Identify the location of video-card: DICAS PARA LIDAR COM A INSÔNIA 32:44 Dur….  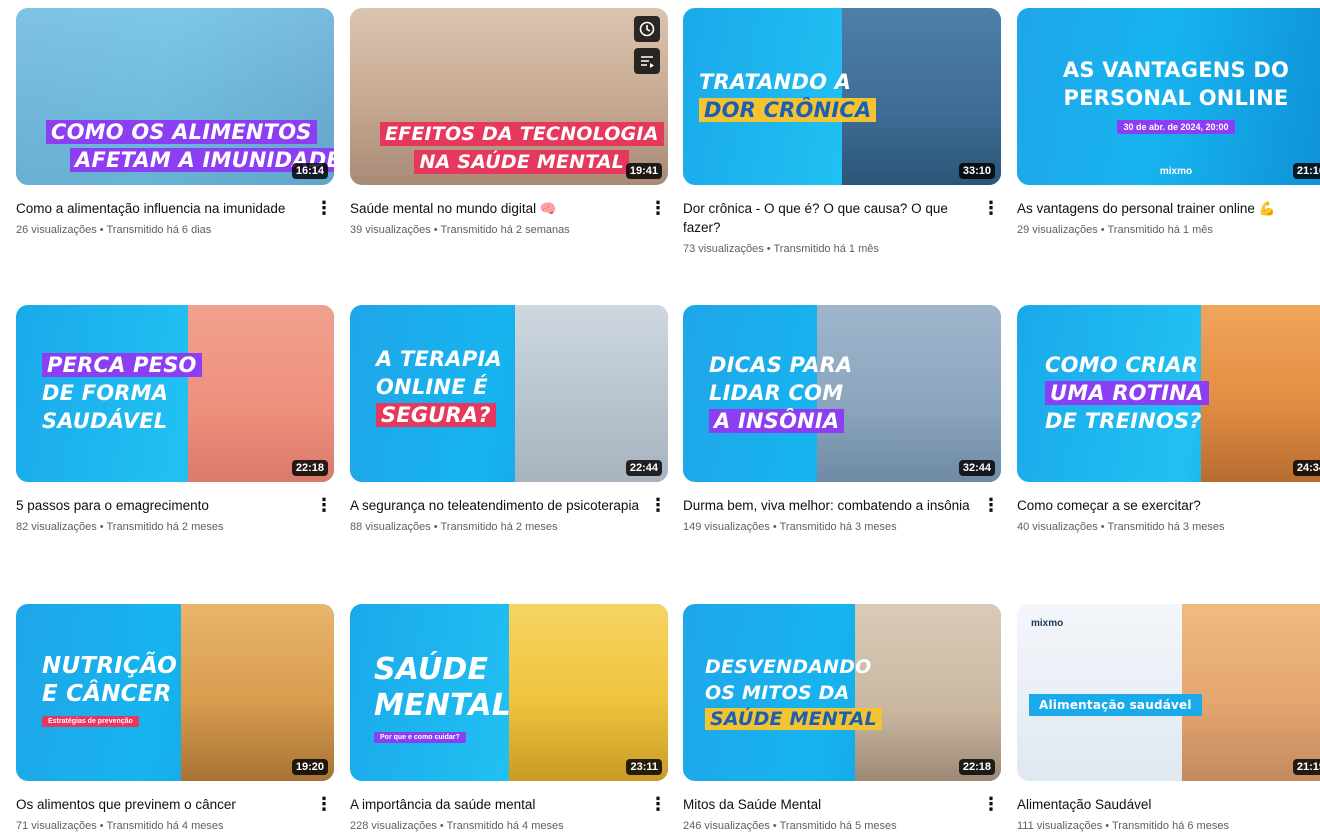
(842, 419).